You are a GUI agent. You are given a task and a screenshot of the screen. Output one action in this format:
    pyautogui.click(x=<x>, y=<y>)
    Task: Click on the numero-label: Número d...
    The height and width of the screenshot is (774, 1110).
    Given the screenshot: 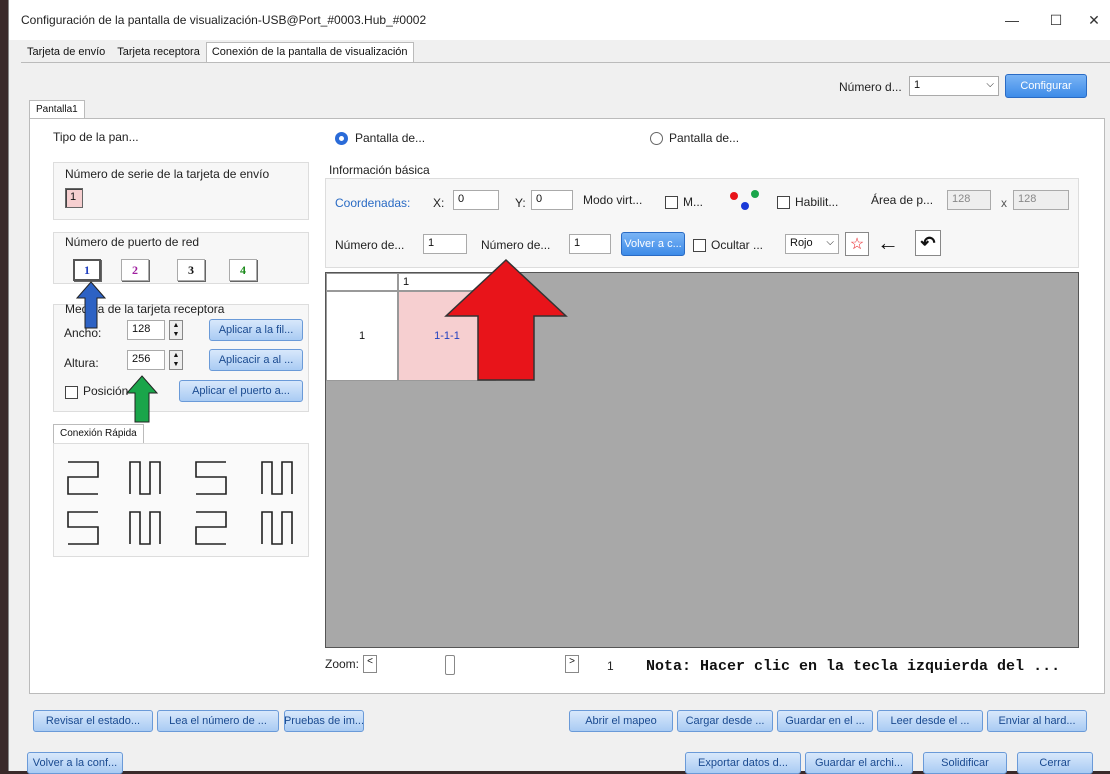 What is the action you would take?
    pyautogui.click(x=870, y=87)
    